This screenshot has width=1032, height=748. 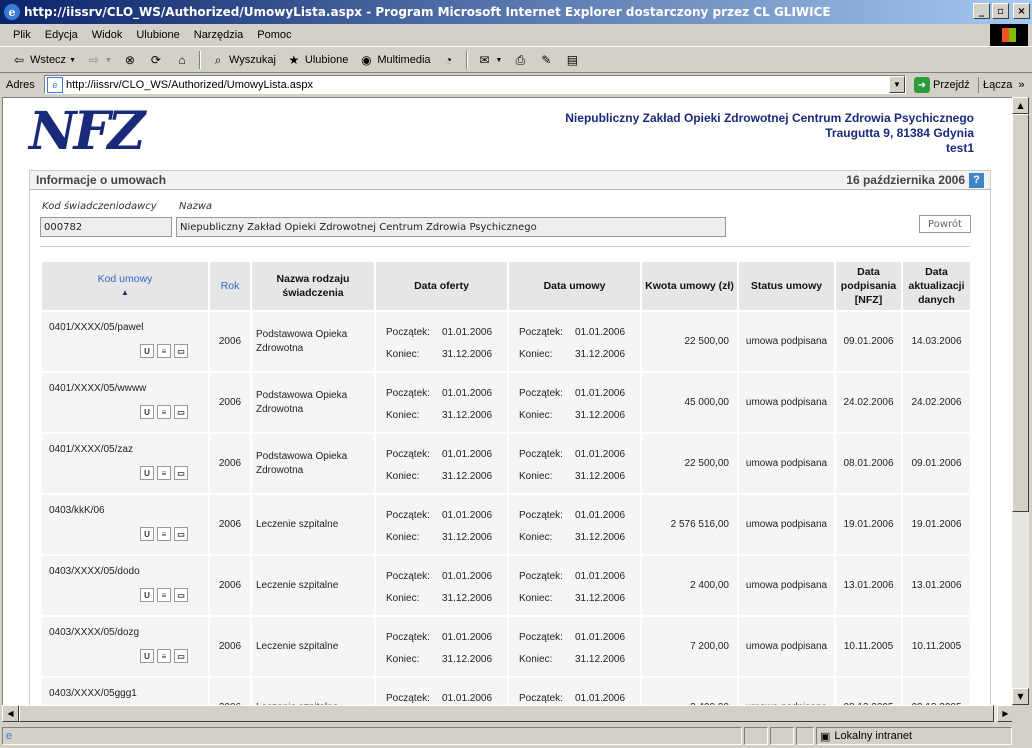 I want to click on horizontal-scrollbar: ◀ ▶, so click(x=508, y=713).